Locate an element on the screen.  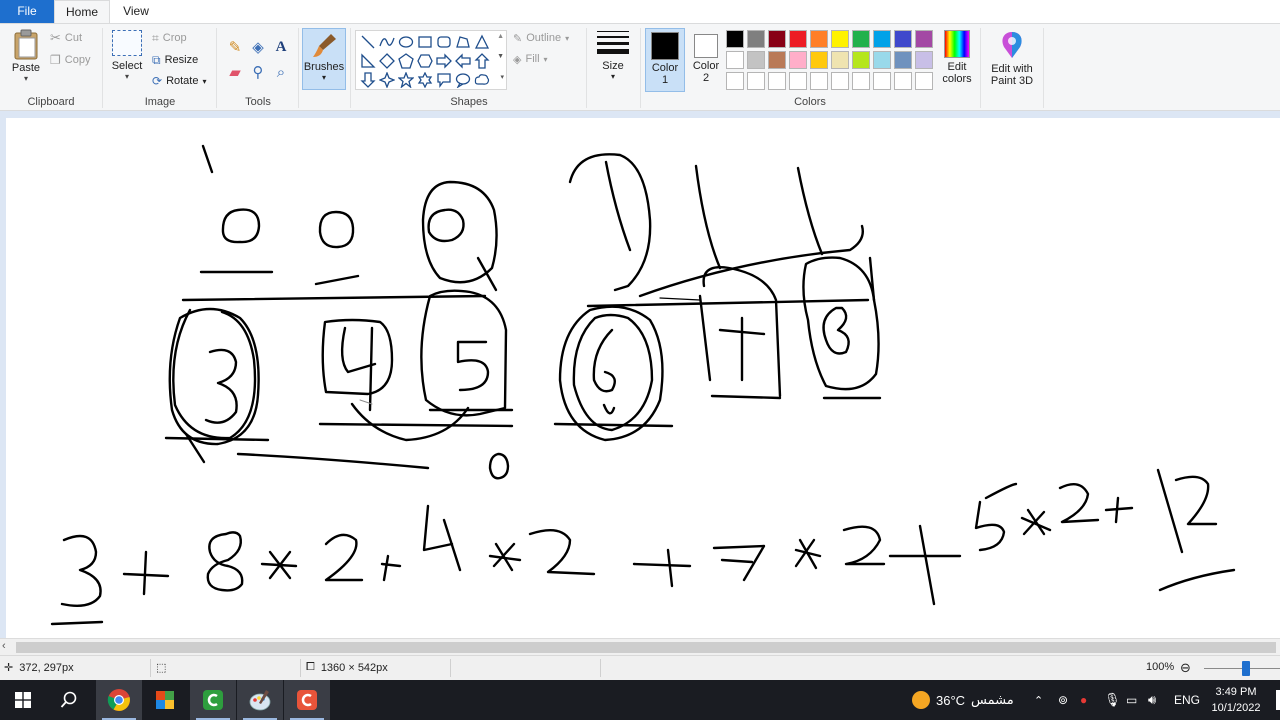
paint-taskbar-button is located at coordinates (260, 700).